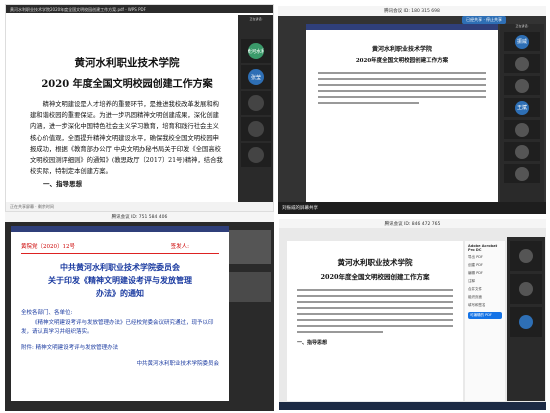 Image resolution: width=550 pixels, height=413 pixels. I want to click on stop-share-button: 已经共享 · 停止共享, so click(484, 20).